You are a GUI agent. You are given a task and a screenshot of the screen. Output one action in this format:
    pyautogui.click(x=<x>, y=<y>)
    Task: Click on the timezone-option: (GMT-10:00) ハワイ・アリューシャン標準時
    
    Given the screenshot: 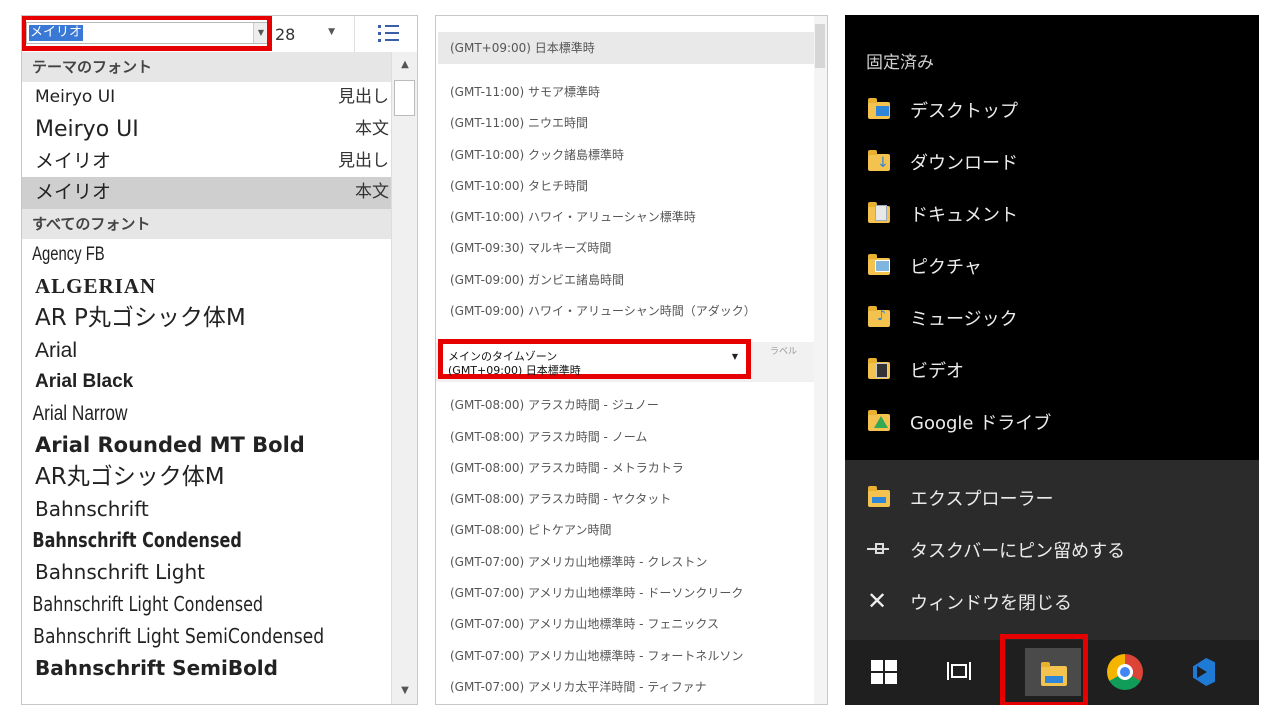 What is the action you would take?
    pyautogui.click(x=573, y=216)
    